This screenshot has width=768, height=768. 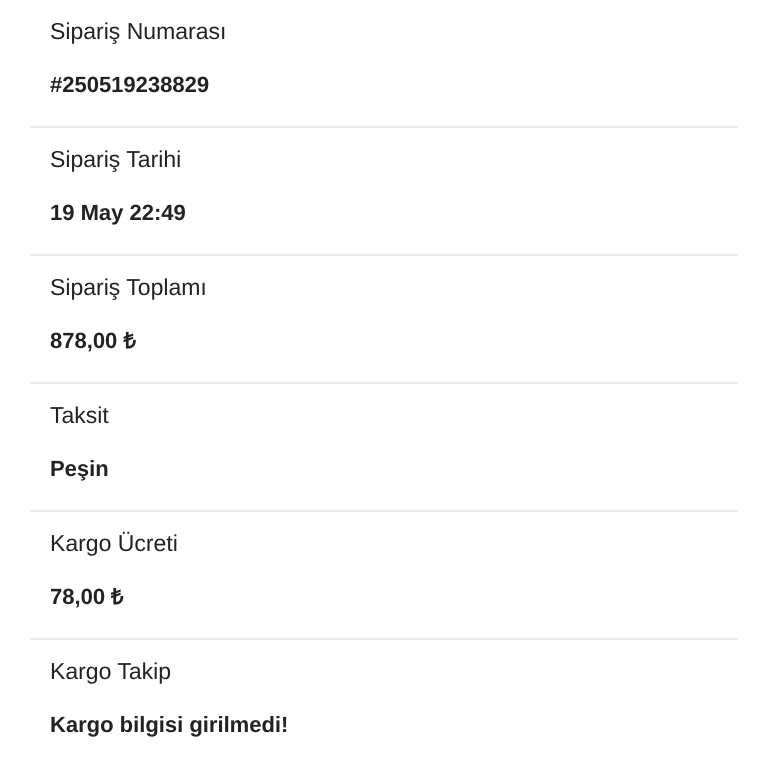 What do you see at coordinates (138, 31) in the screenshot?
I see `field-label: Sipariş Numarası` at bounding box center [138, 31].